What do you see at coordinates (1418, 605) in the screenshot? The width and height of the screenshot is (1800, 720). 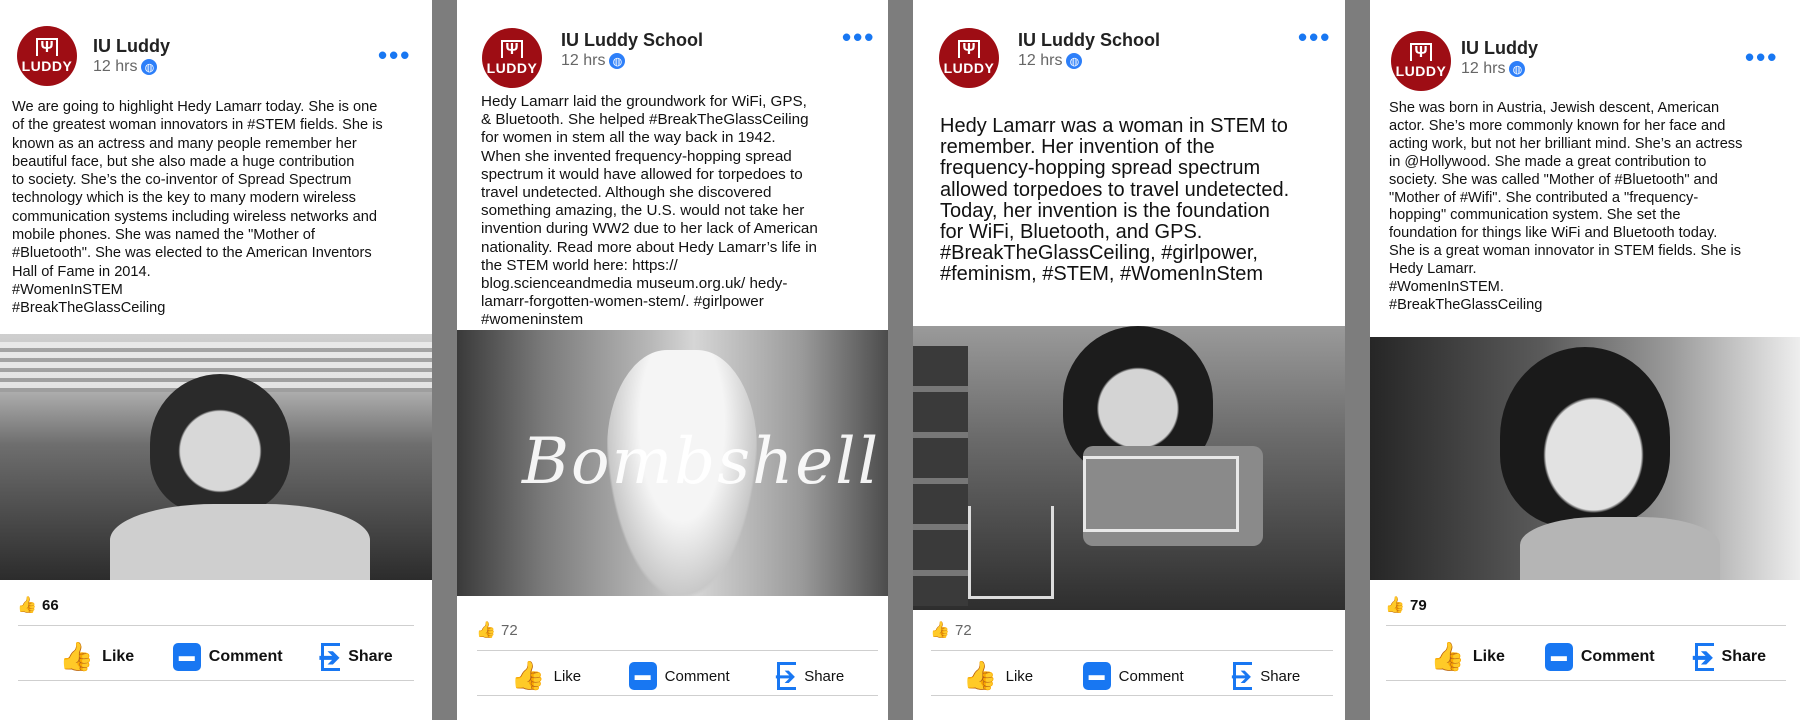 I see `like-count: 79` at bounding box center [1418, 605].